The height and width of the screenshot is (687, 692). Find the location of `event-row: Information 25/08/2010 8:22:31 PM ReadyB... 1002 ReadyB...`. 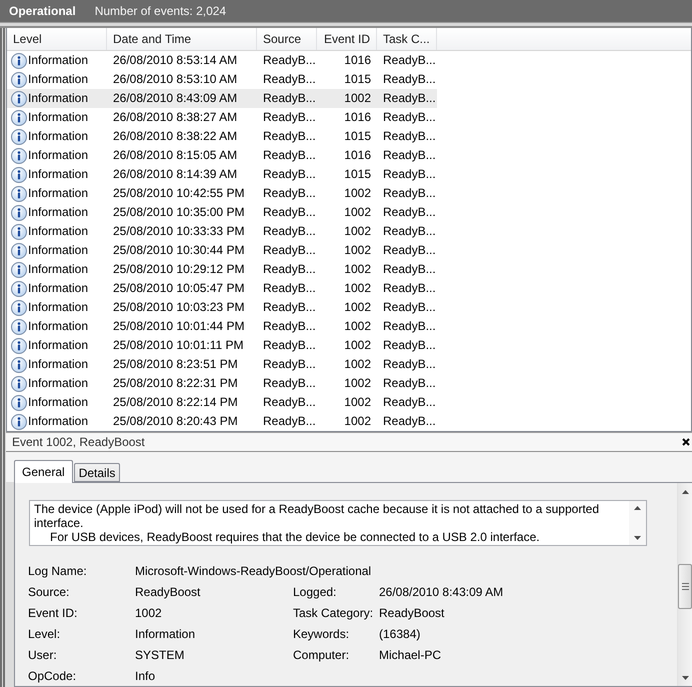

event-row: Information 25/08/2010 8:22:31 PM ReadyB... 1002 ReadyB... is located at coordinates (222, 383).